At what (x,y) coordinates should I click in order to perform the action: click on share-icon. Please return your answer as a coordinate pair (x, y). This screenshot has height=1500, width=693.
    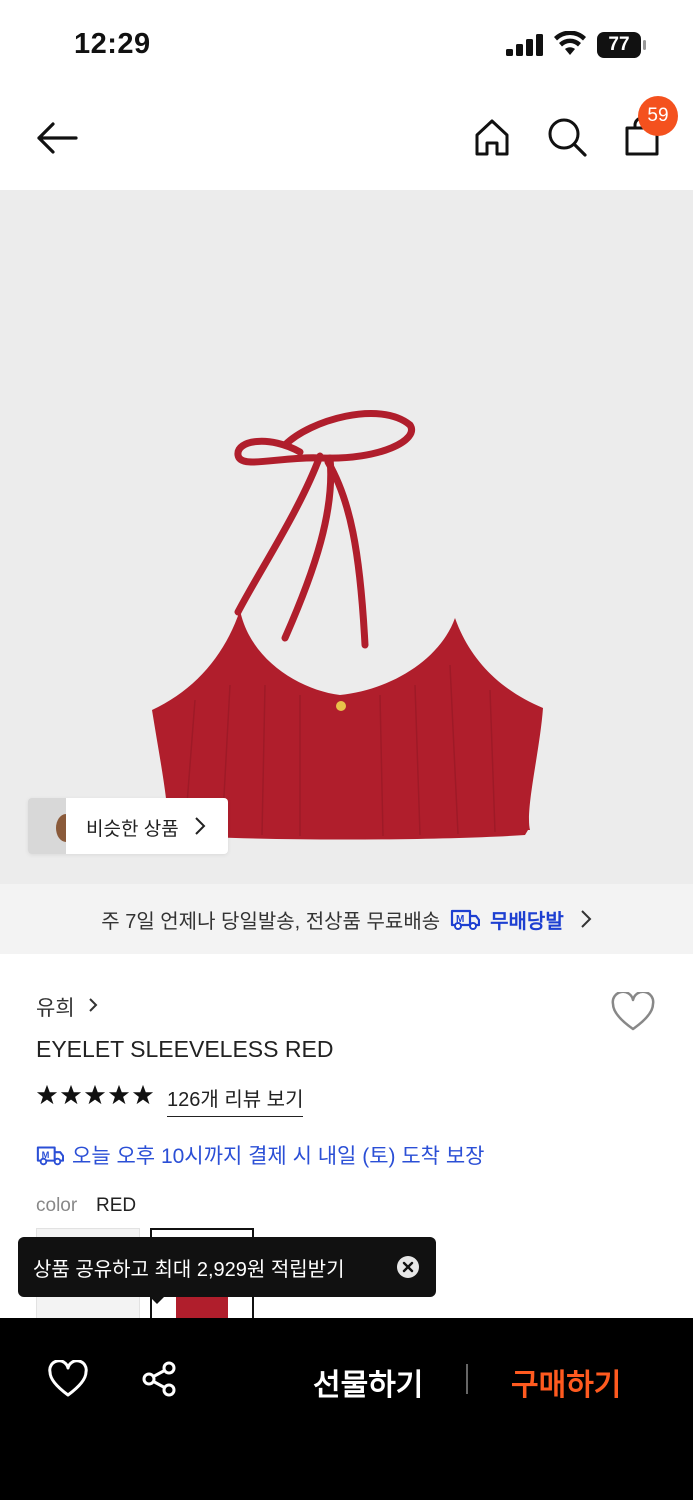
    Looking at the image, I should click on (159, 1379).